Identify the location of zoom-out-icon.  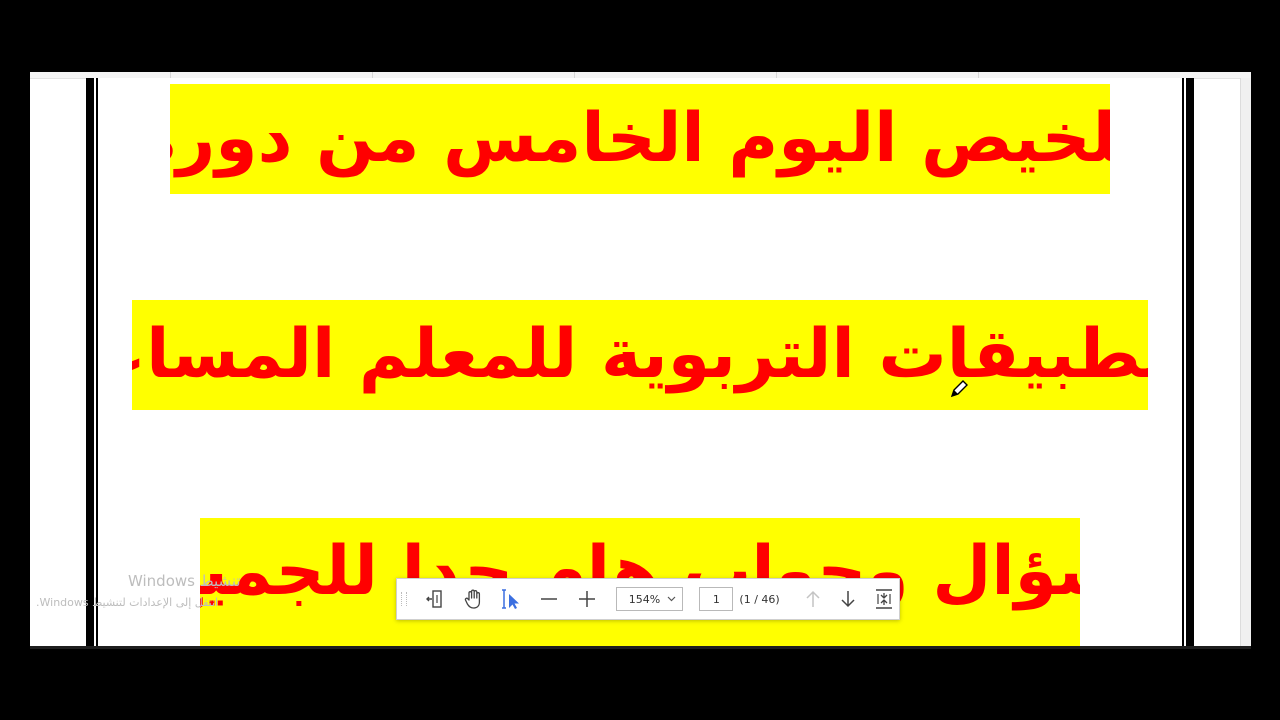
(549, 599).